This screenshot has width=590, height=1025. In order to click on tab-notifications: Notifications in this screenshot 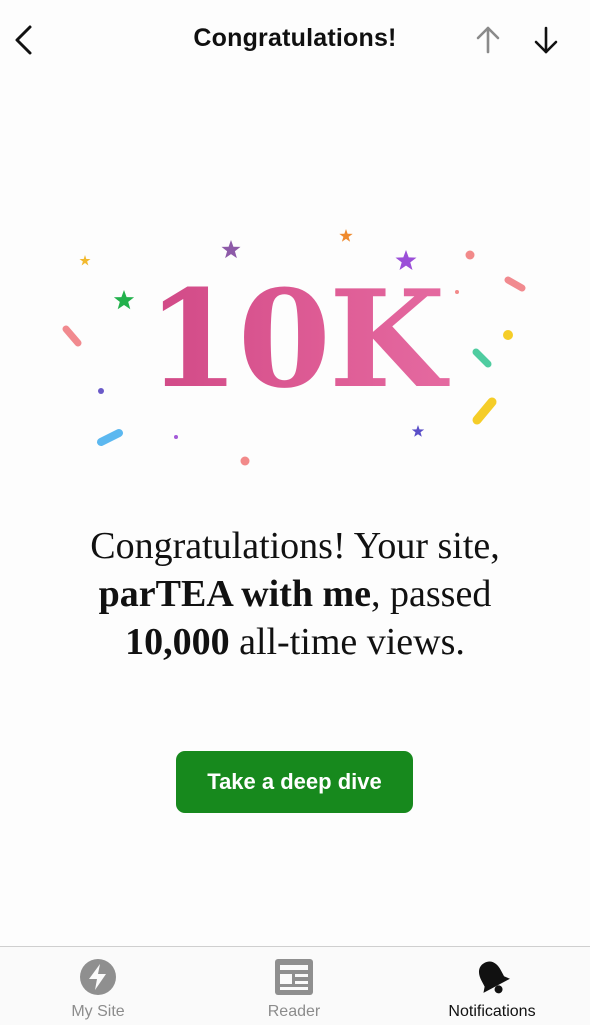, I will do `click(492, 986)`.